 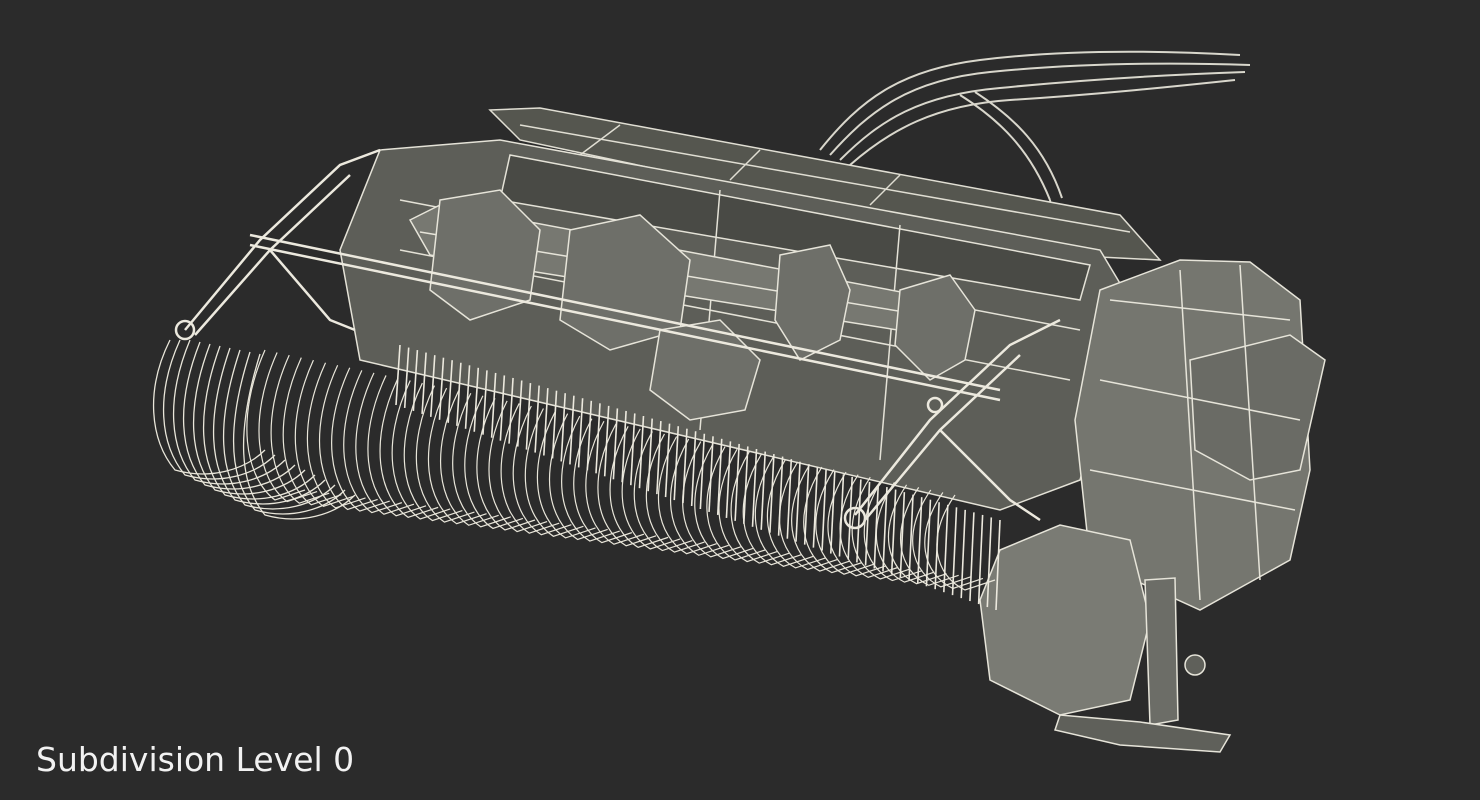 What do you see at coordinates (254, 429) in the screenshot?
I see `pickup-tines` at bounding box center [254, 429].